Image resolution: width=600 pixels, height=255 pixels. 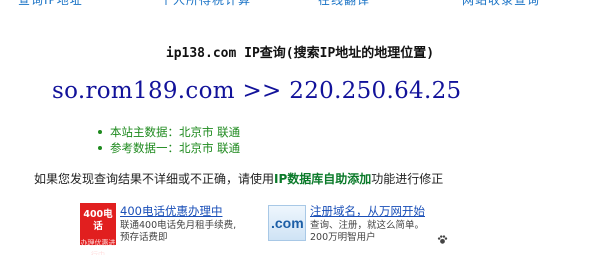 I want to click on top-link-2: 个人所得税计算, so click(x=205, y=4).